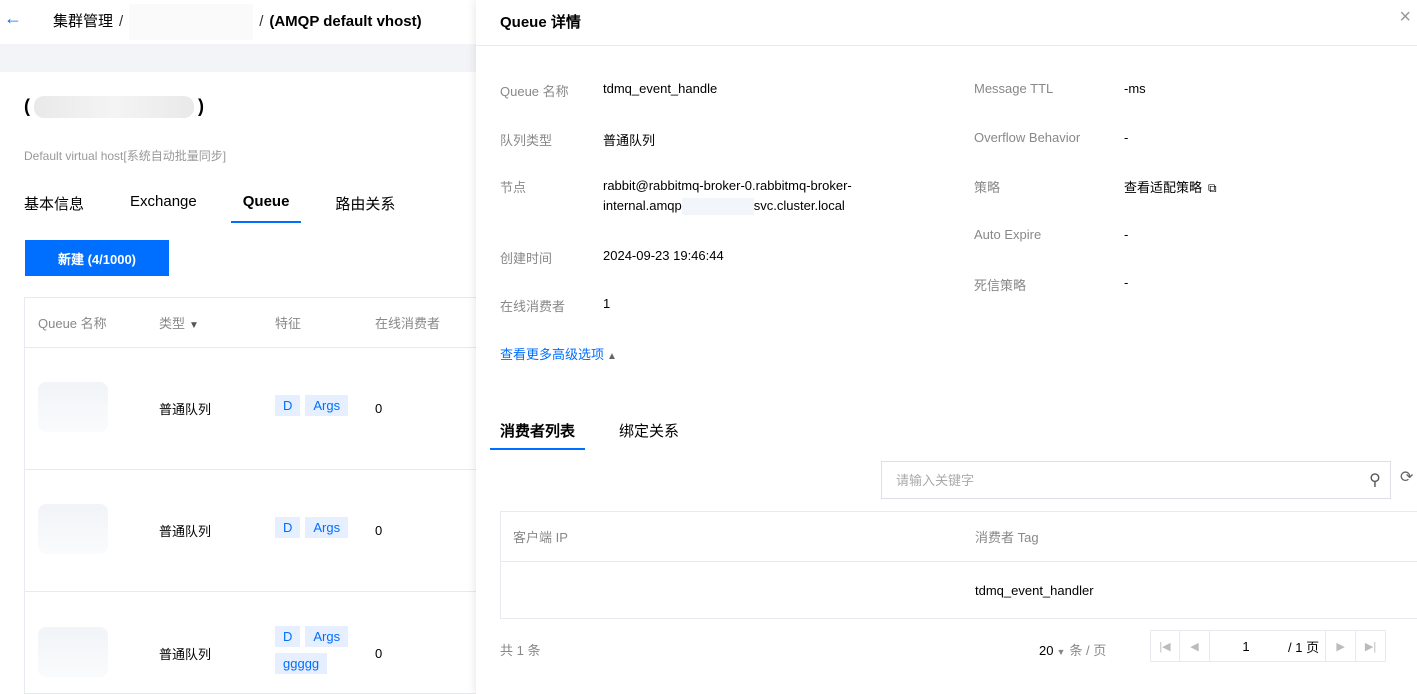 Image resolution: width=1417 pixels, height=694 pixels. I want to click on caret-up-icon: ▲, so click(612, 356).